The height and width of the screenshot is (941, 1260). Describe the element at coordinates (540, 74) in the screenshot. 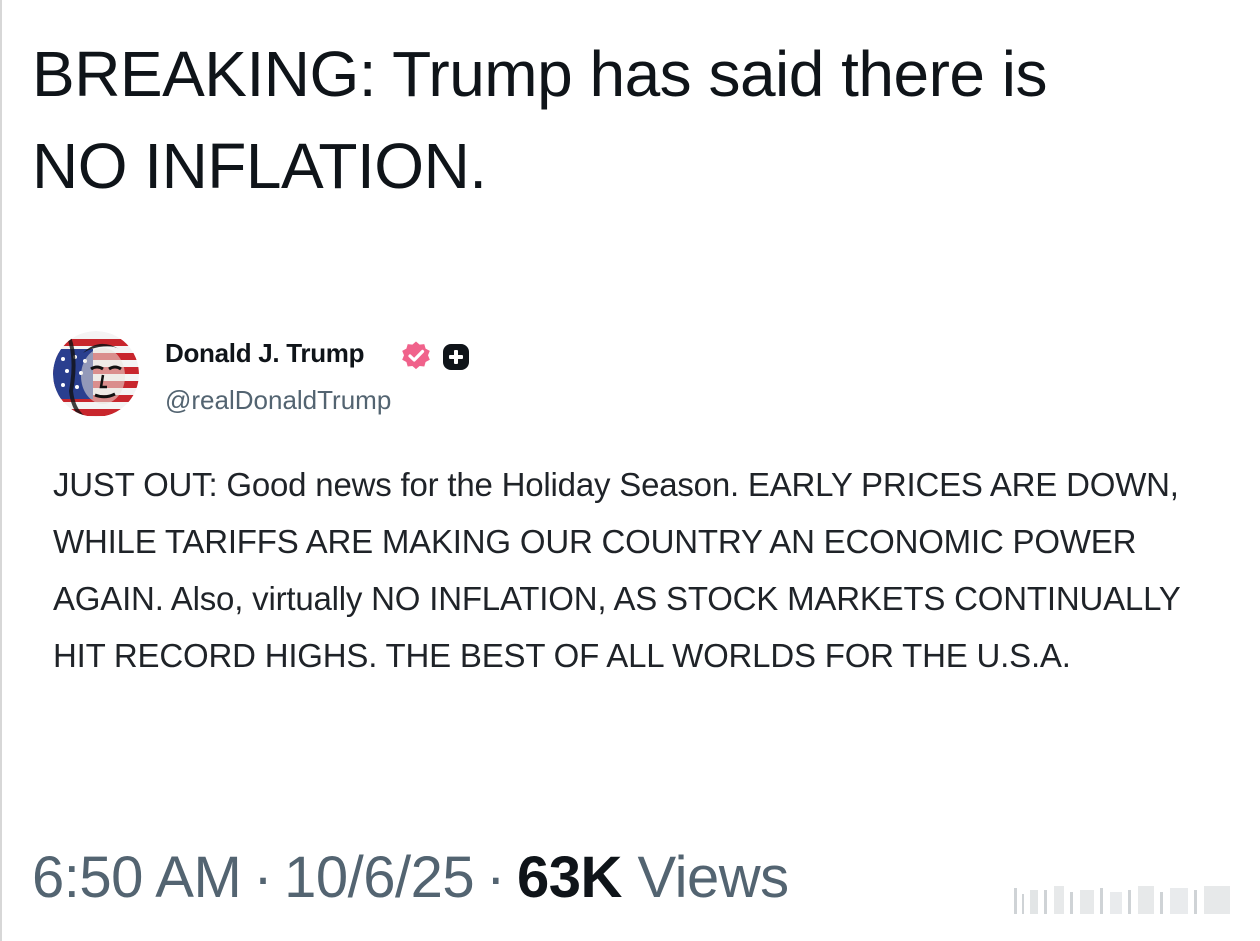

I see `headline-line-1: BREAKING: Trump has said there is` at that location.